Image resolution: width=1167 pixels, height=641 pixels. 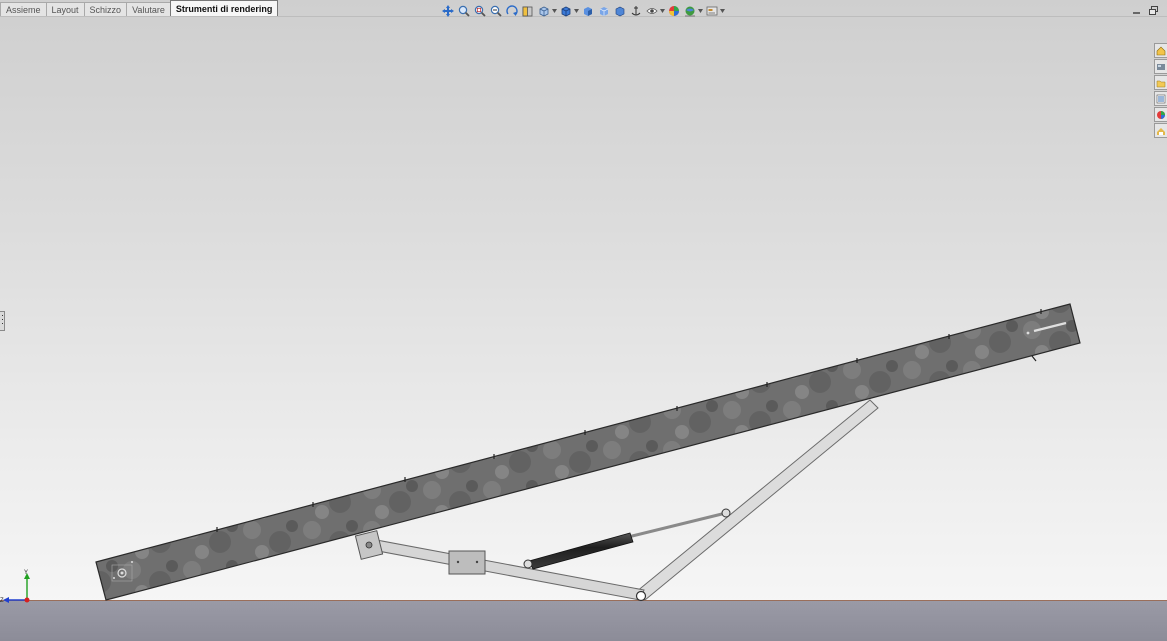 I want to click on triad-z-label: Z, so click(x=2, y=601).